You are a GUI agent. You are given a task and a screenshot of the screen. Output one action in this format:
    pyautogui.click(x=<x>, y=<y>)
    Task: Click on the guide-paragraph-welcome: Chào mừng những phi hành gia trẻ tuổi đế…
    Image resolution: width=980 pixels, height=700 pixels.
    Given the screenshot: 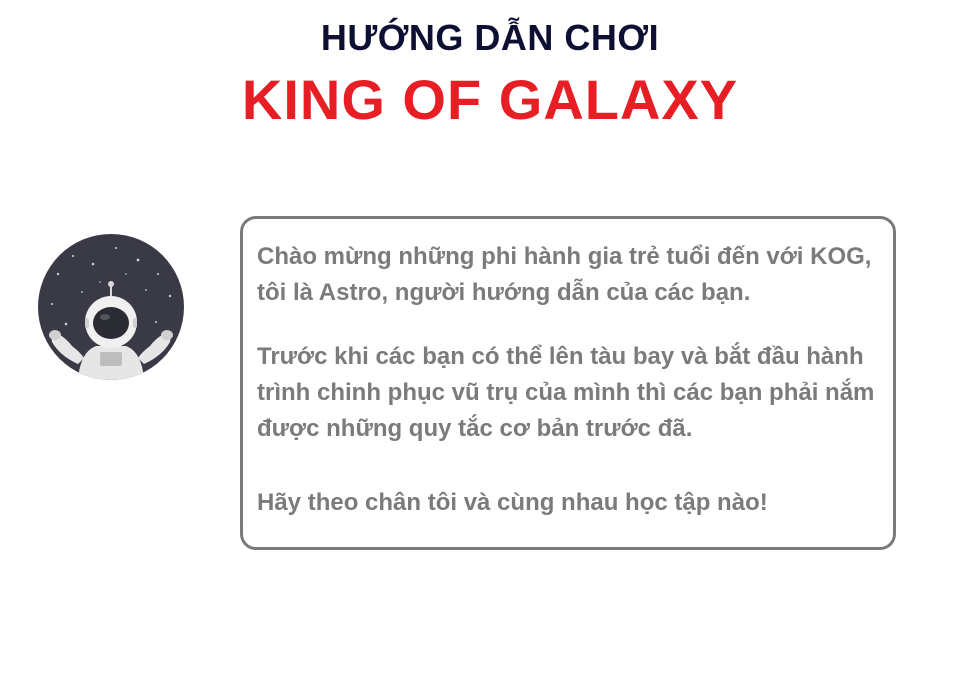 What is the action you would take?
    pyautogui.click(x=564, y=274)
    